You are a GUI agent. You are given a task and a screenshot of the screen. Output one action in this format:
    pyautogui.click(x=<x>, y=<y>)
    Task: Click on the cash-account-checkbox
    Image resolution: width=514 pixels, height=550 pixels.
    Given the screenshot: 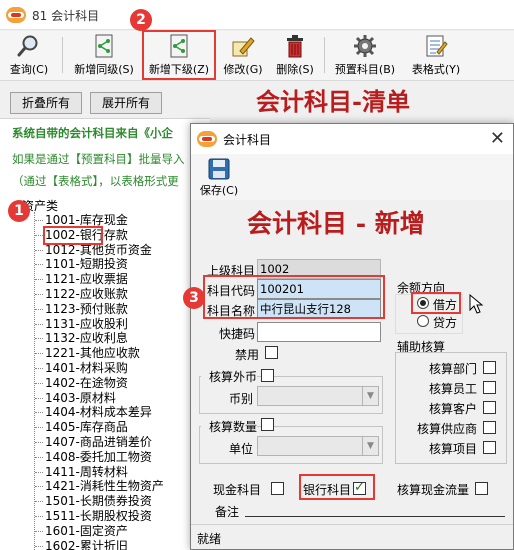 What is the action you would take?
    pyautogui.click(x=277, y=488)
    